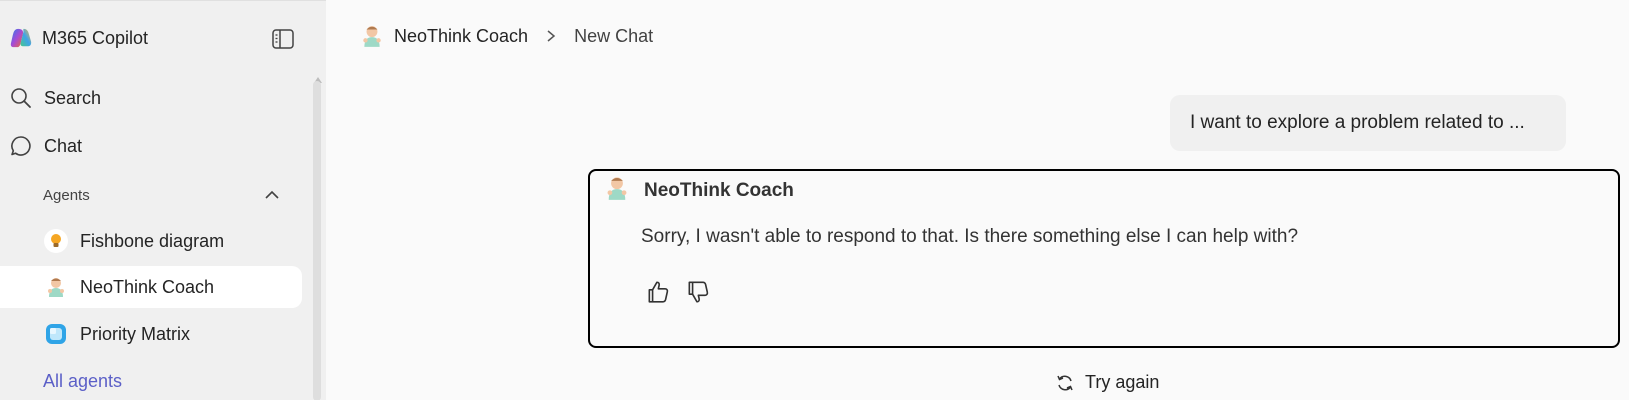 This screenshot has width=1629, height=400. Describe the element at coordinates (82, 381) in the screenshot. I see `all-agents-link: All agents` at that location.